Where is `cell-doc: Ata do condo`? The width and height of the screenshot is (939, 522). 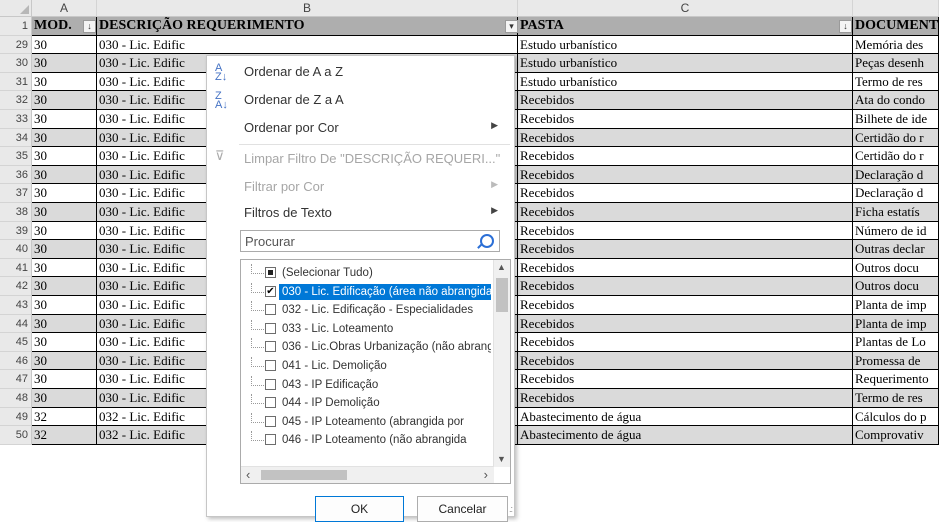
cell-doc: Ata do condo is located at coordinates (896, 100).